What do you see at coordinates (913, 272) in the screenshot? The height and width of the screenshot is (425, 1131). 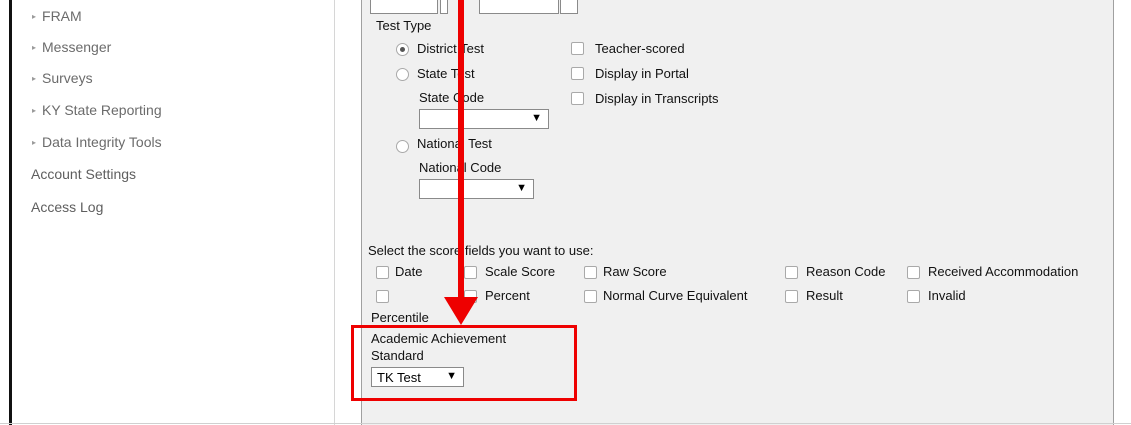 I see `received-accommodation-checkbox` at bounding box center [913, 272].